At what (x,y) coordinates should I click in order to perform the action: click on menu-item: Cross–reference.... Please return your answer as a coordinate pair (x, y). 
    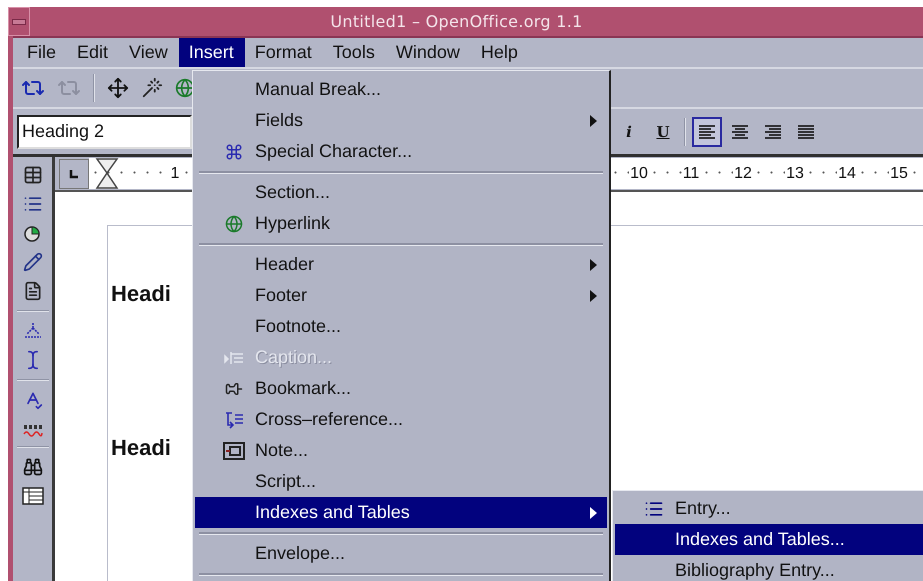
    Looking at the image, I should click on (401, 419).